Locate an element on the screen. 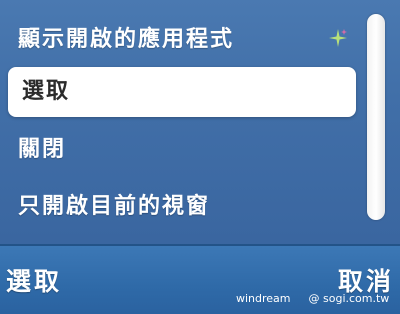 Image resolution: width=400 pixels, height=314 pixels. watermark: windream @ sogi.com.tw is located at coordinates (312, 298).